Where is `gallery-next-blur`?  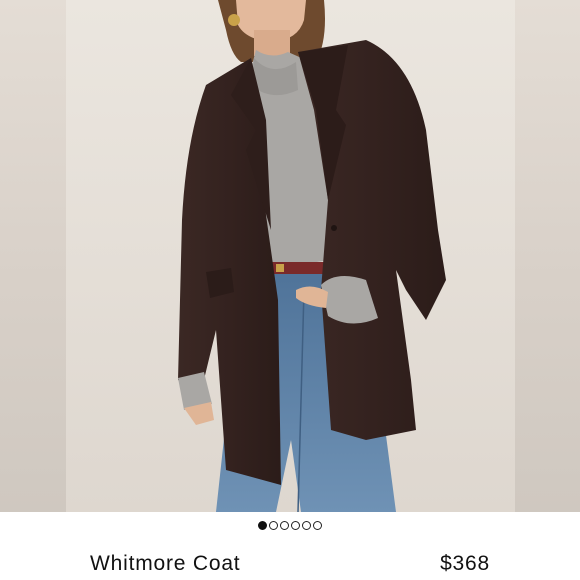 gallery-next-blur is located at coordinates (547, 256).